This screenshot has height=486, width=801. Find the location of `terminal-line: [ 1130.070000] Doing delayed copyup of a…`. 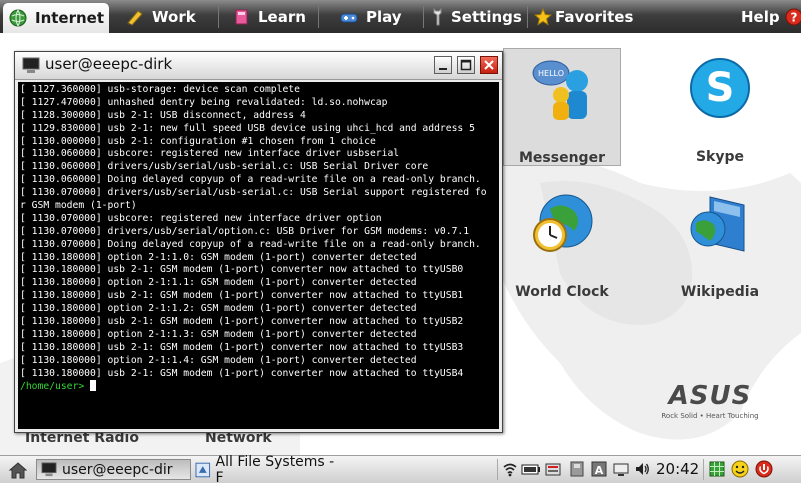

terminal-line: [ 1130.070000] Doing delayed copyup of a… is located at coordinates (250, 244).